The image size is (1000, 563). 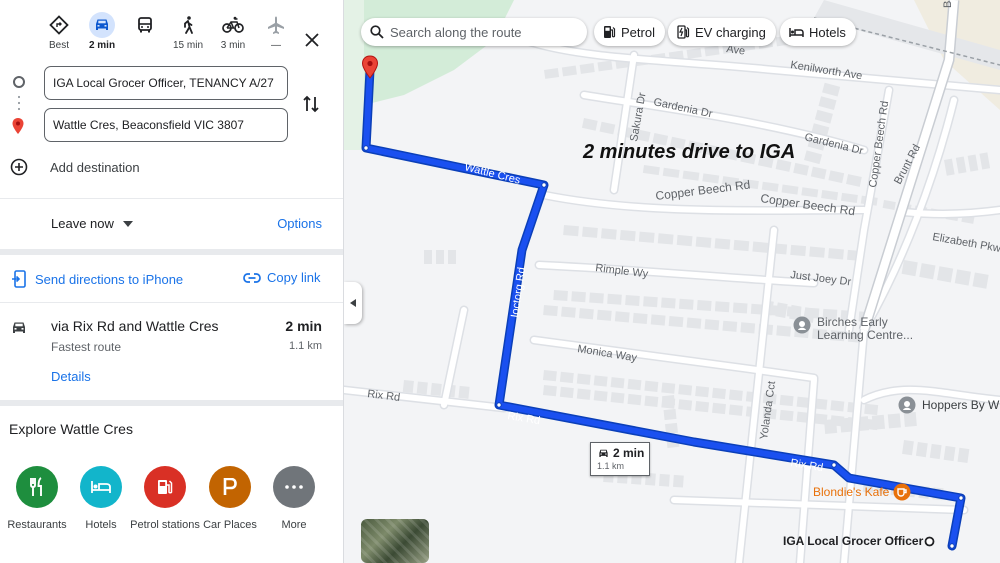 I want to click on route-duration-badge: 2 min 1.1 km, so click(x=620, y=459).